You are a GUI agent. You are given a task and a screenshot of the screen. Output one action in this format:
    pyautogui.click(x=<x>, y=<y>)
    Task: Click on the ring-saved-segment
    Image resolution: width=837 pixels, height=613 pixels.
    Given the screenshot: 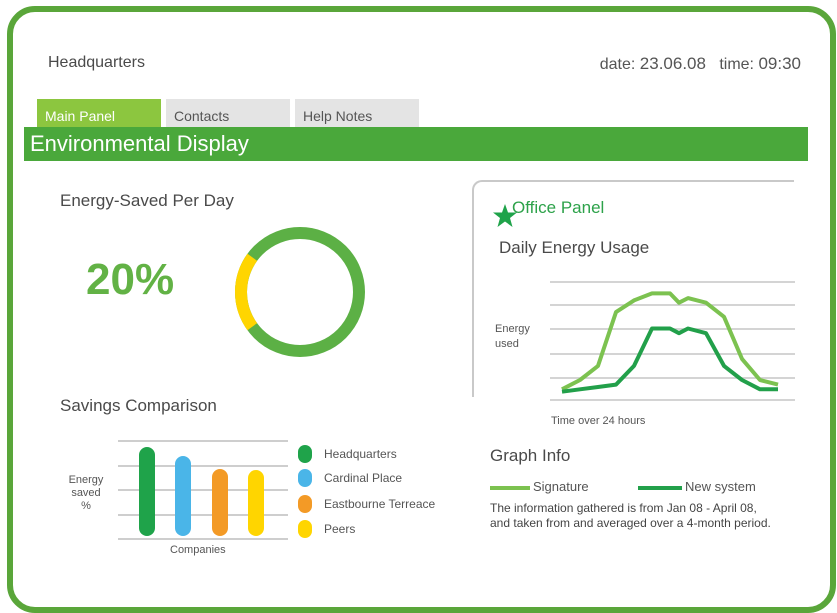 What is the action you would take?
    pyautogui.click(x=300, y=292)
    